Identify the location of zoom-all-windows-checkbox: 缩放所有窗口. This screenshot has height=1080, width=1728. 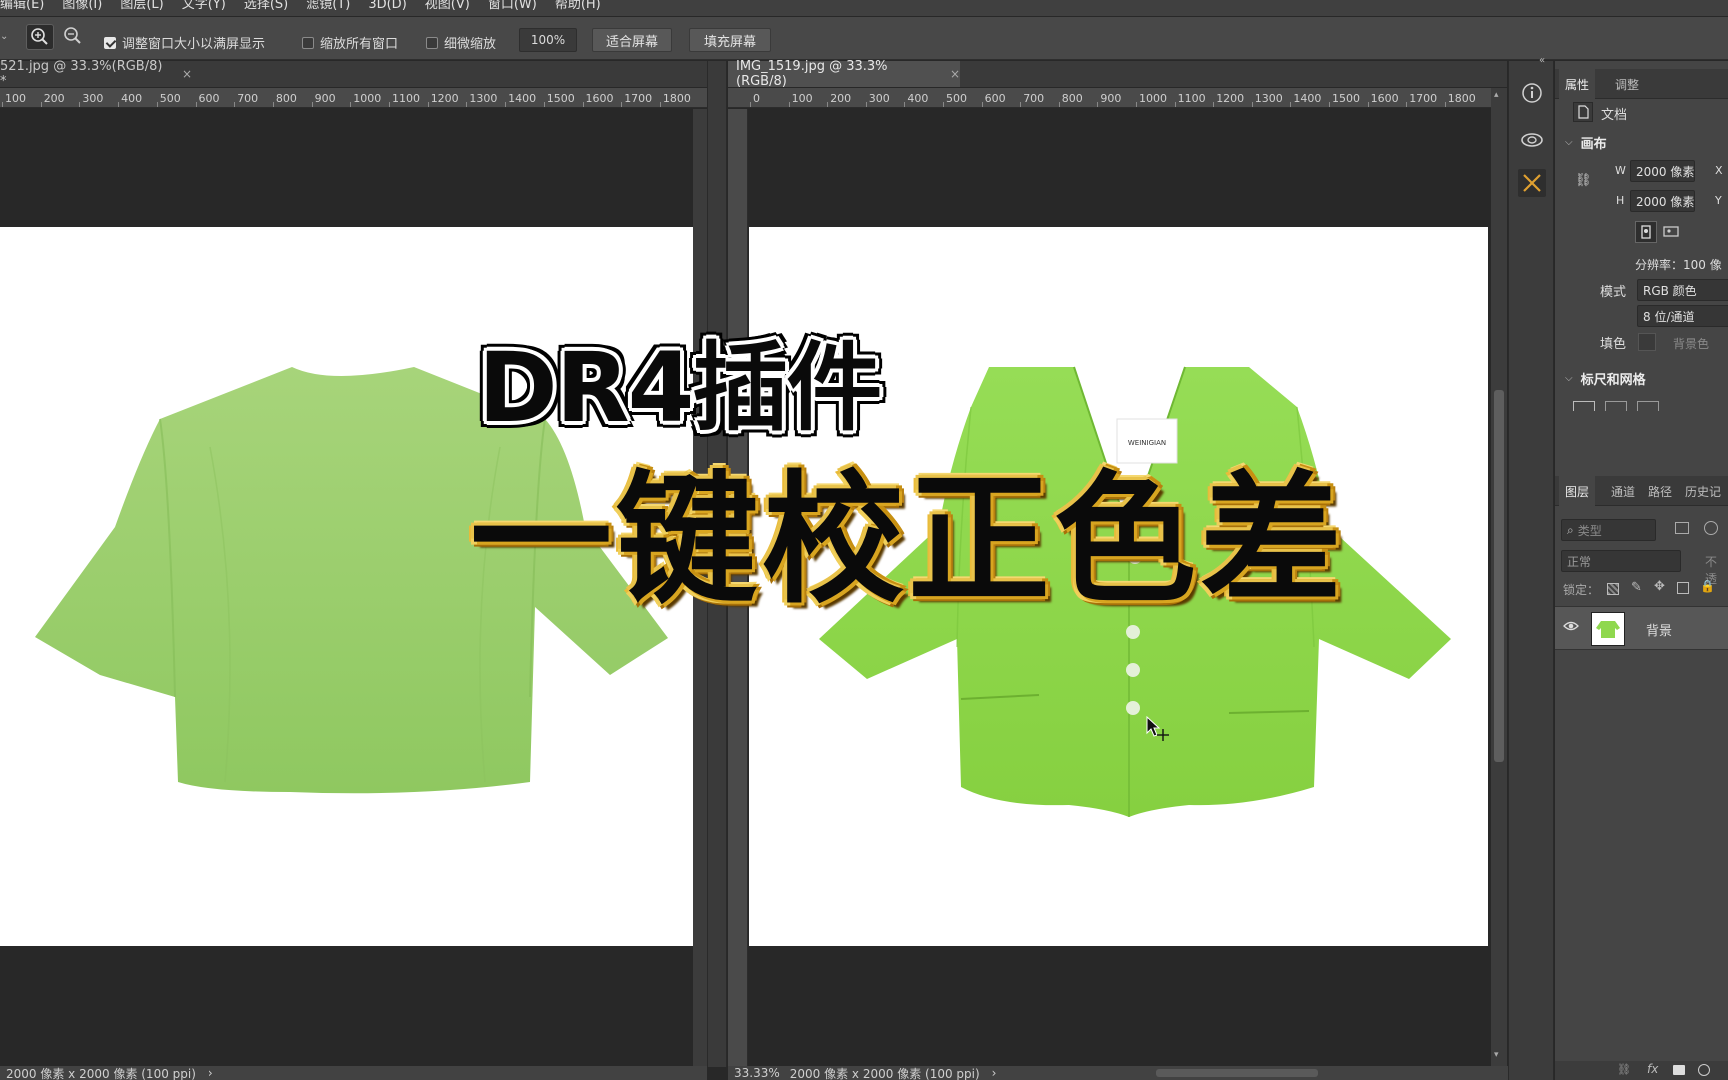
(350, 42).